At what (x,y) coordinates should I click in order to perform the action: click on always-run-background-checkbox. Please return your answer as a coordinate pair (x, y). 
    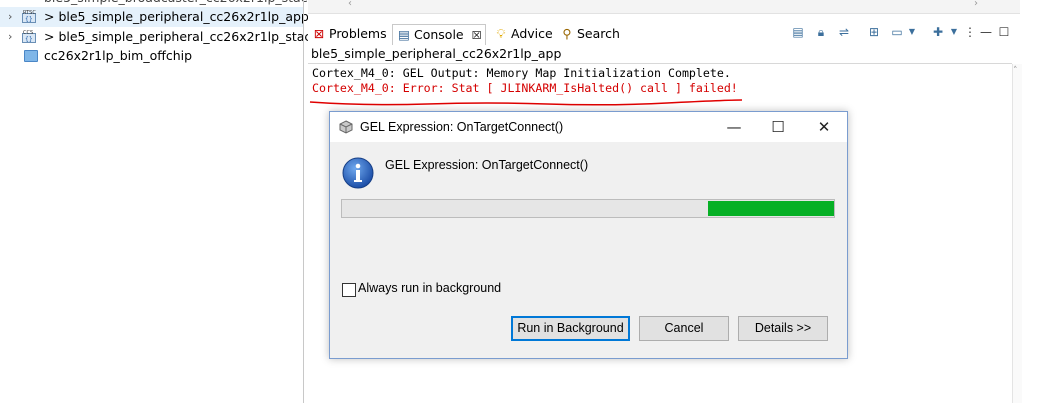
    Looking at the image, I should click on (349, 290).